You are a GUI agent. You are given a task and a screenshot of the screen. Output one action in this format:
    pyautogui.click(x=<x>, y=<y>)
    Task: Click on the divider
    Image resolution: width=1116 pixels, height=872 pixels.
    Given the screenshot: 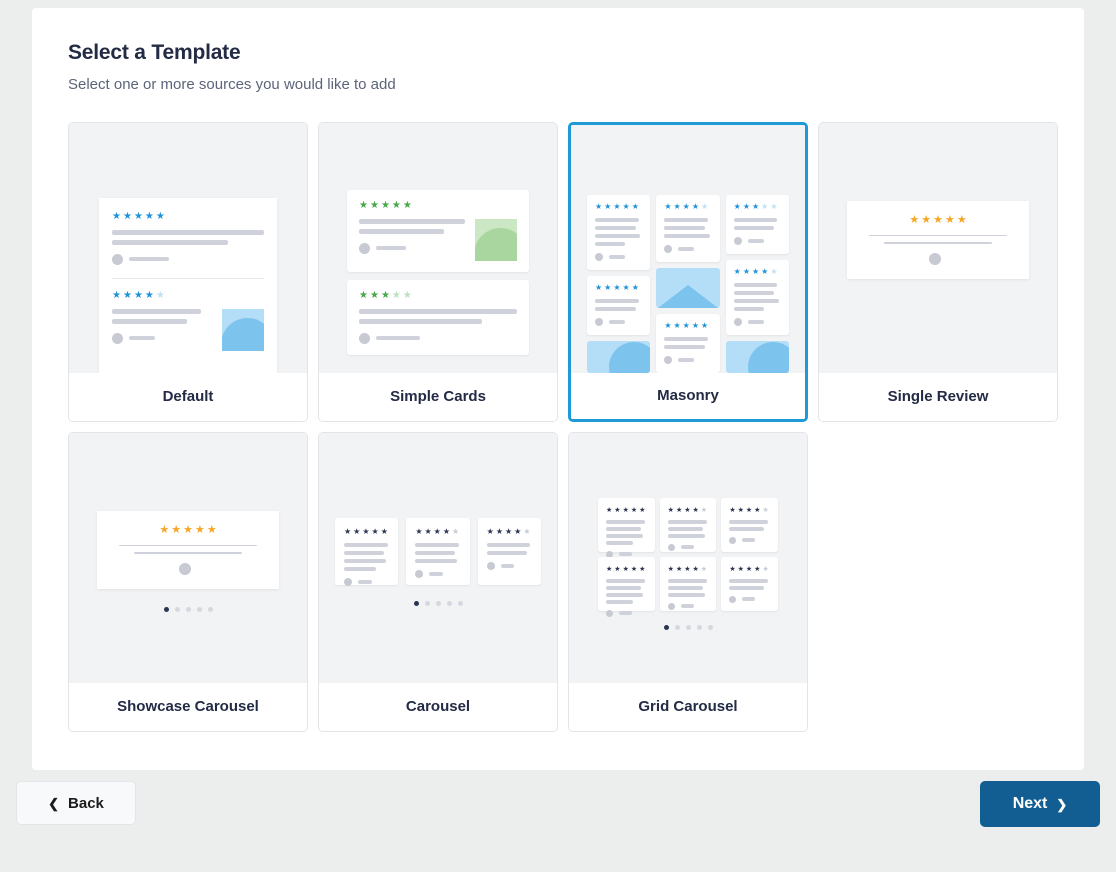 What is the action you would take?
    pyautogui.click(x=188, y=278)
    